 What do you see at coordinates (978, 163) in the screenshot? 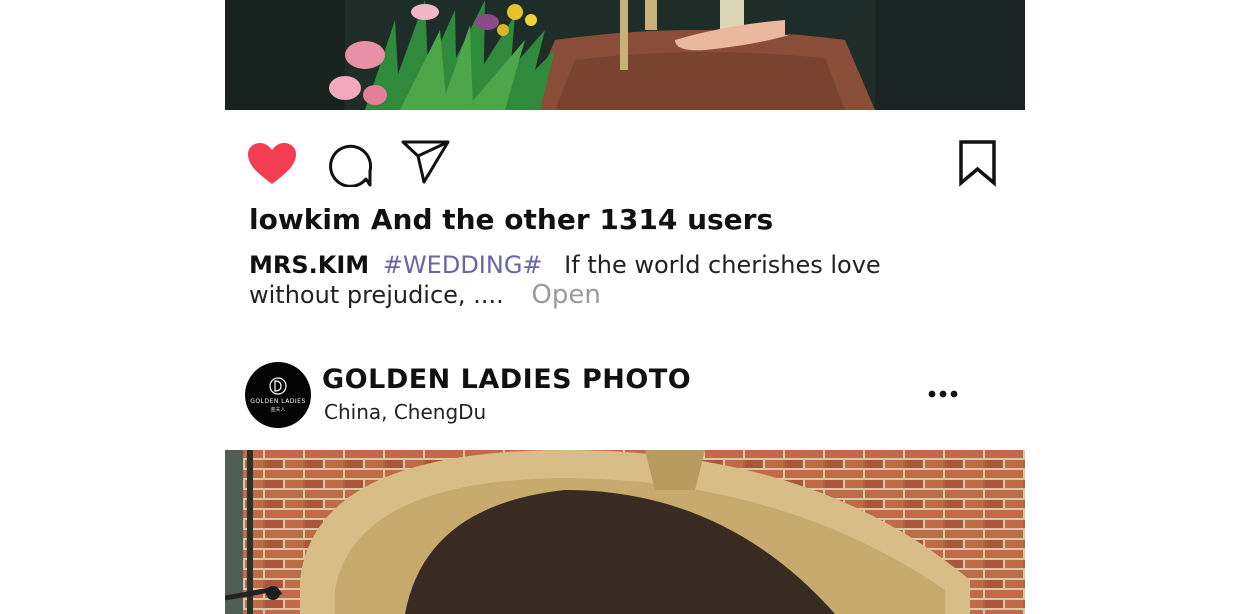
I see `bookmark-icon` at bounding box center [978, 163].